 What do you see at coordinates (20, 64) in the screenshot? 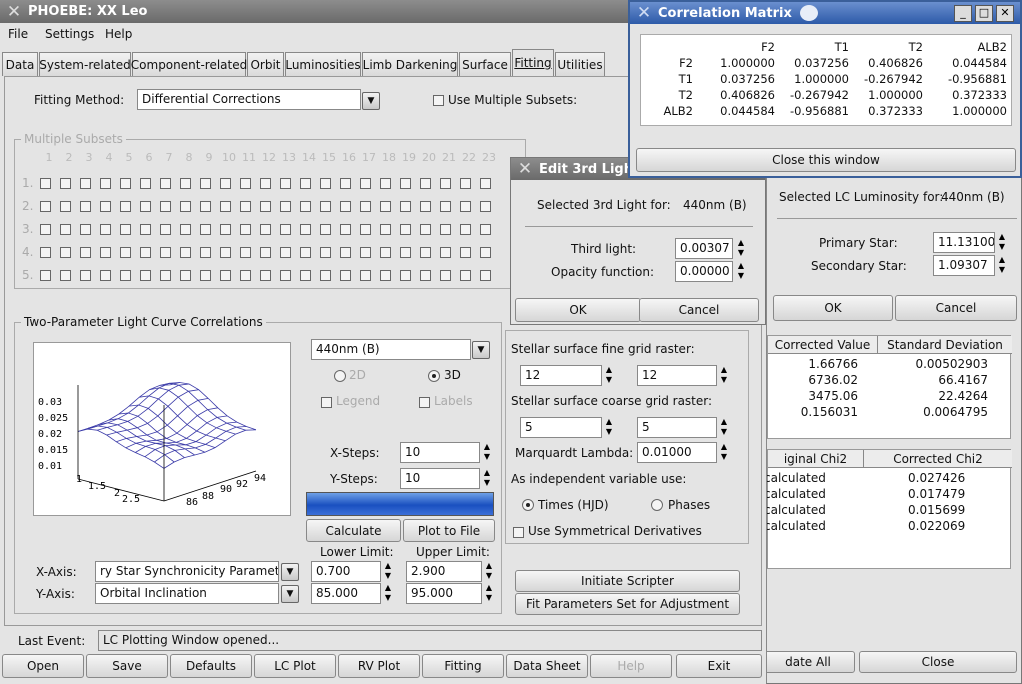
I see `tab-data: Data` at bounding box center [20, 64].